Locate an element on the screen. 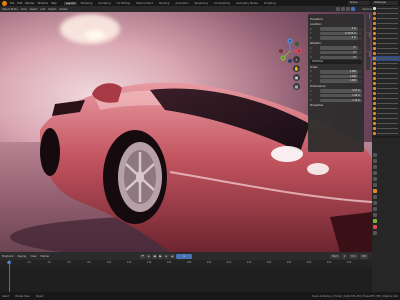 This screenshot has height=300, width=400. object-menu: Object is located at coordinates (52, 9).